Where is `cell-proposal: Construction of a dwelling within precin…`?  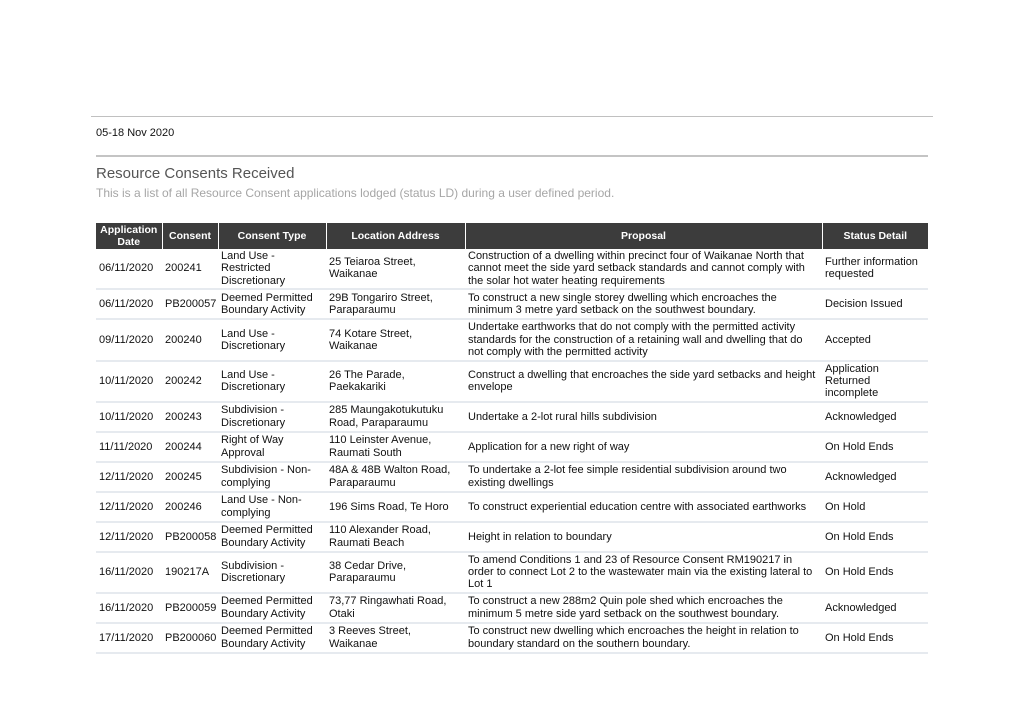
cell-proposal: Construction of a dwelling within precin… is located at coordinates (643, 269).